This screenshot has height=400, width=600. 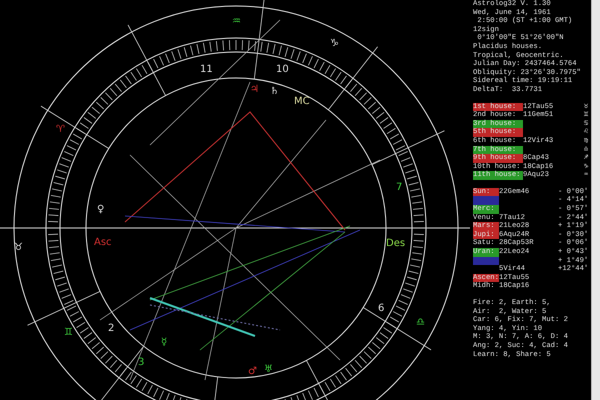 What do you see at coordinates (381, 308) in the screenshot?
I see `chart-label: 6` at bounding box center [381, 308].